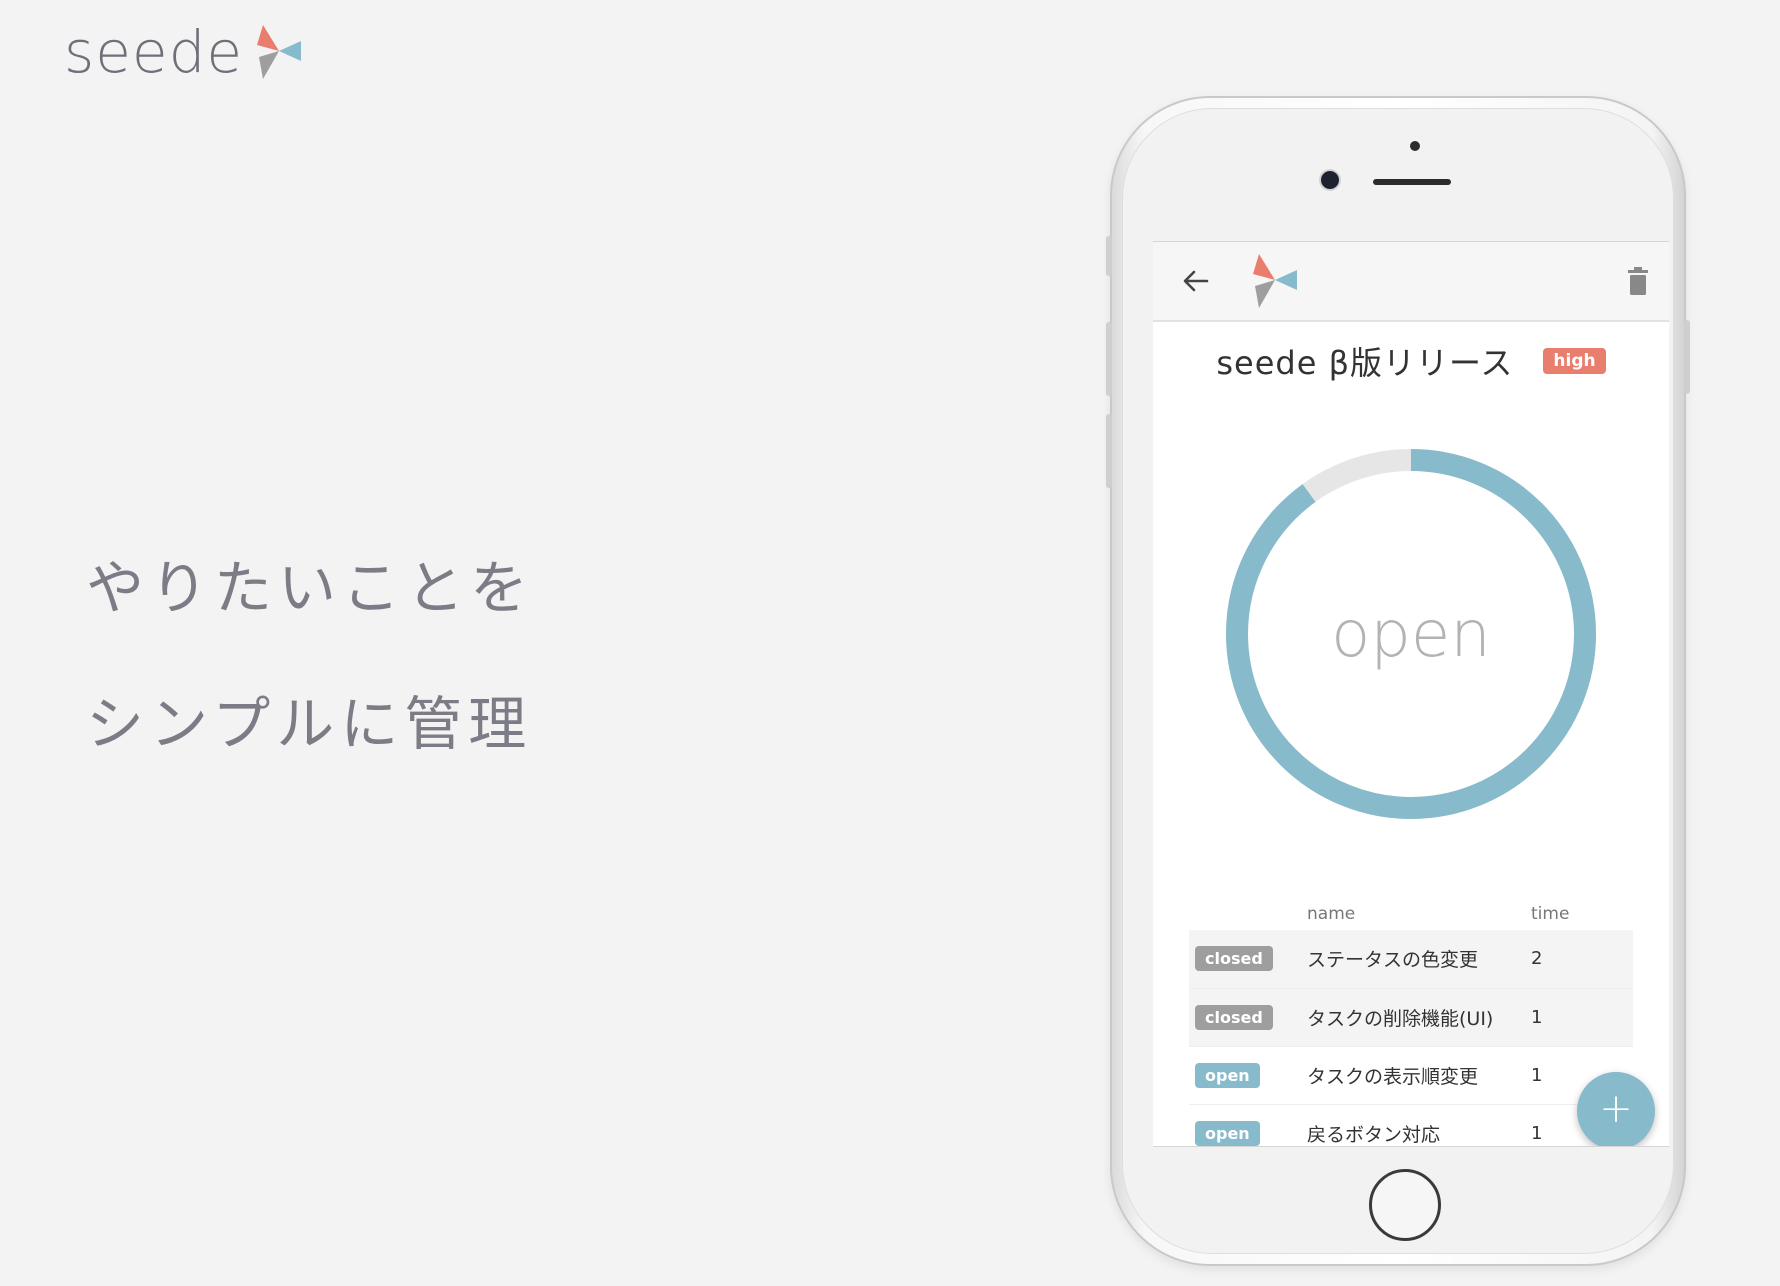 The height and width of the screenshot is (1286, 1780). Describe the element at coordinates (1412, 182) in the screenshot. I see `phone-speaker` at that location.